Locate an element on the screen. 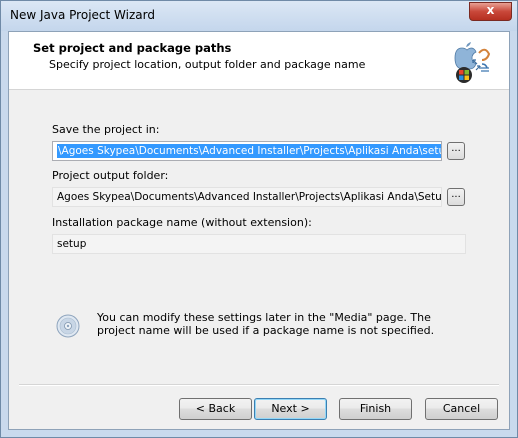 This screenshot has width=518, height=438. close-button: x is located at coordinates (490, 11).